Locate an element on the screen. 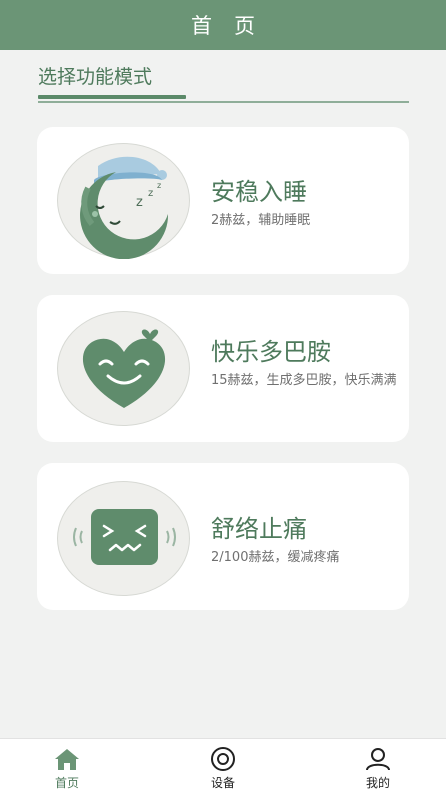 The width and height of the screenshot is (446, 796). bottom-tab-bar: 首页 设备 我的 is located at coordinates (223, 767).